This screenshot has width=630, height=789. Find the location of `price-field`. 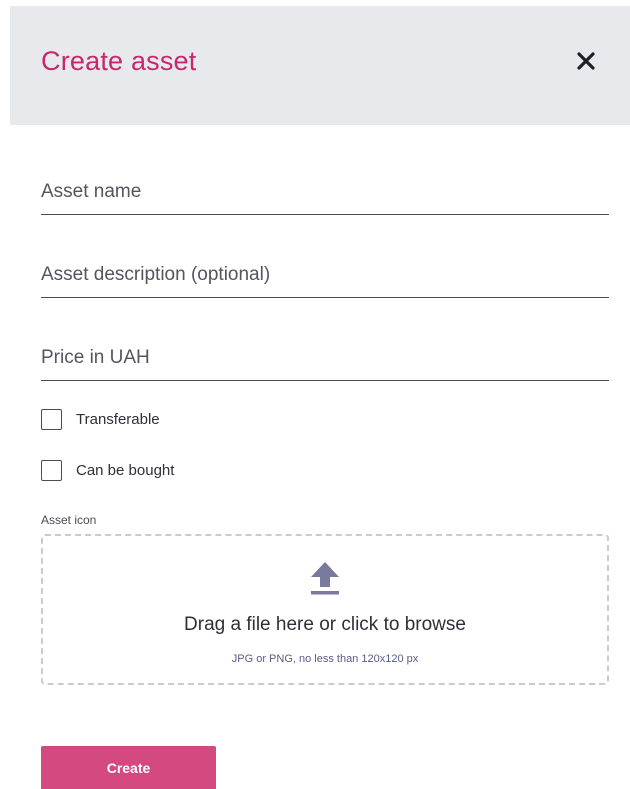

price-field is located at coordinates (325, 363).